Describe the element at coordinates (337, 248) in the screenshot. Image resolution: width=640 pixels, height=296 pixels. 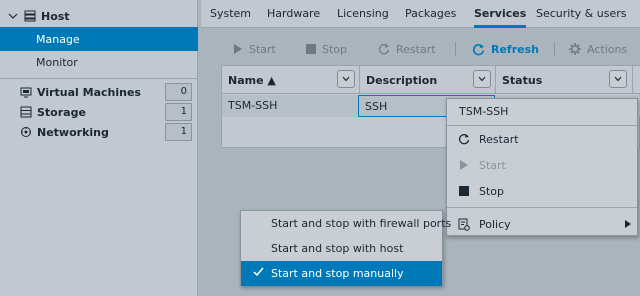
I see `policy-option-label: Start and stop with host` at that location.